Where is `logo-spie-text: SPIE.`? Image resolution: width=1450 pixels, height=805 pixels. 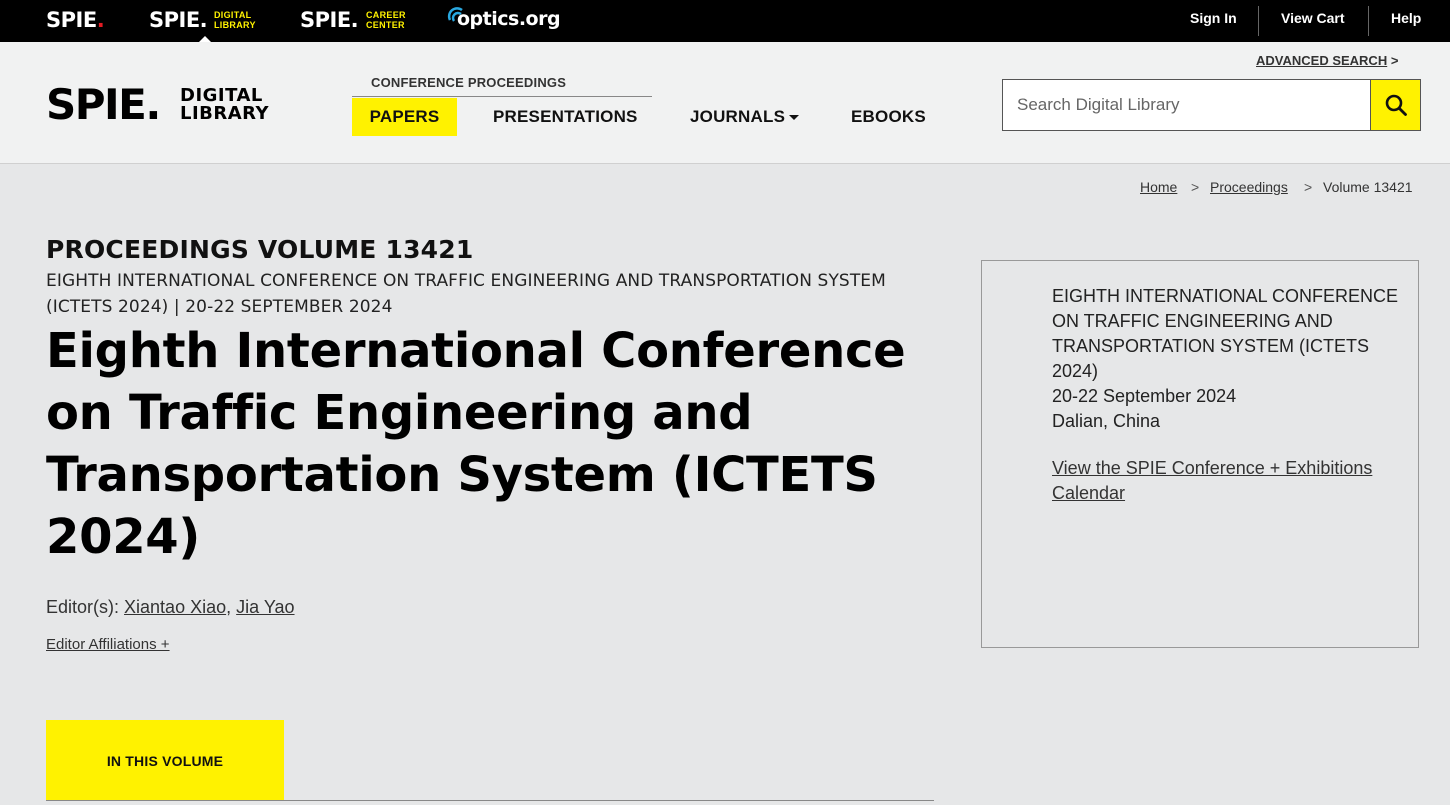
logo-spie-text: SPIE. is located at coordinates (103, 104).